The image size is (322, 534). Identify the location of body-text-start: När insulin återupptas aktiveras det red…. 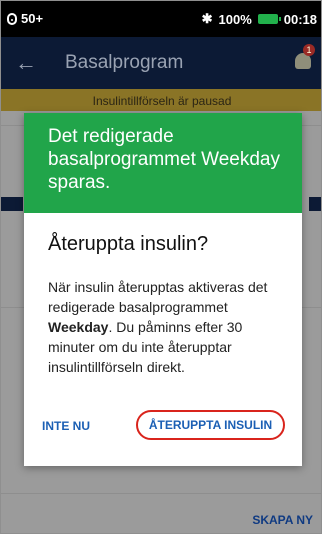
(158, 297).